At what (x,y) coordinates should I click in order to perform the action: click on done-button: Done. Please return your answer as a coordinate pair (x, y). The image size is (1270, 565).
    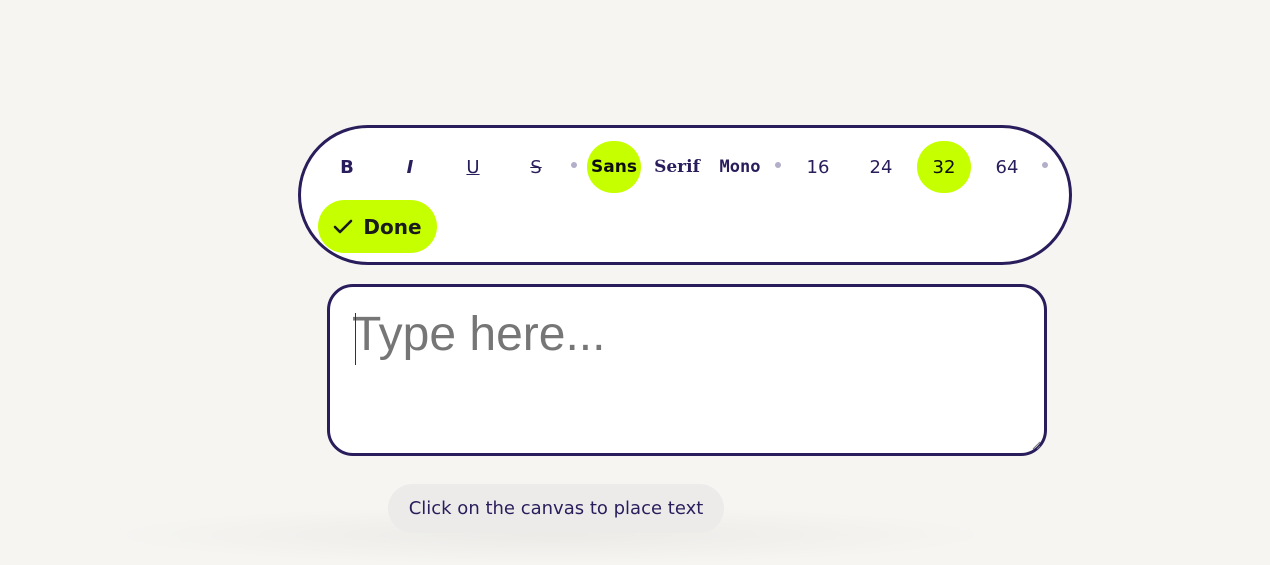
    Looking at the image, I should click on (377, 226).